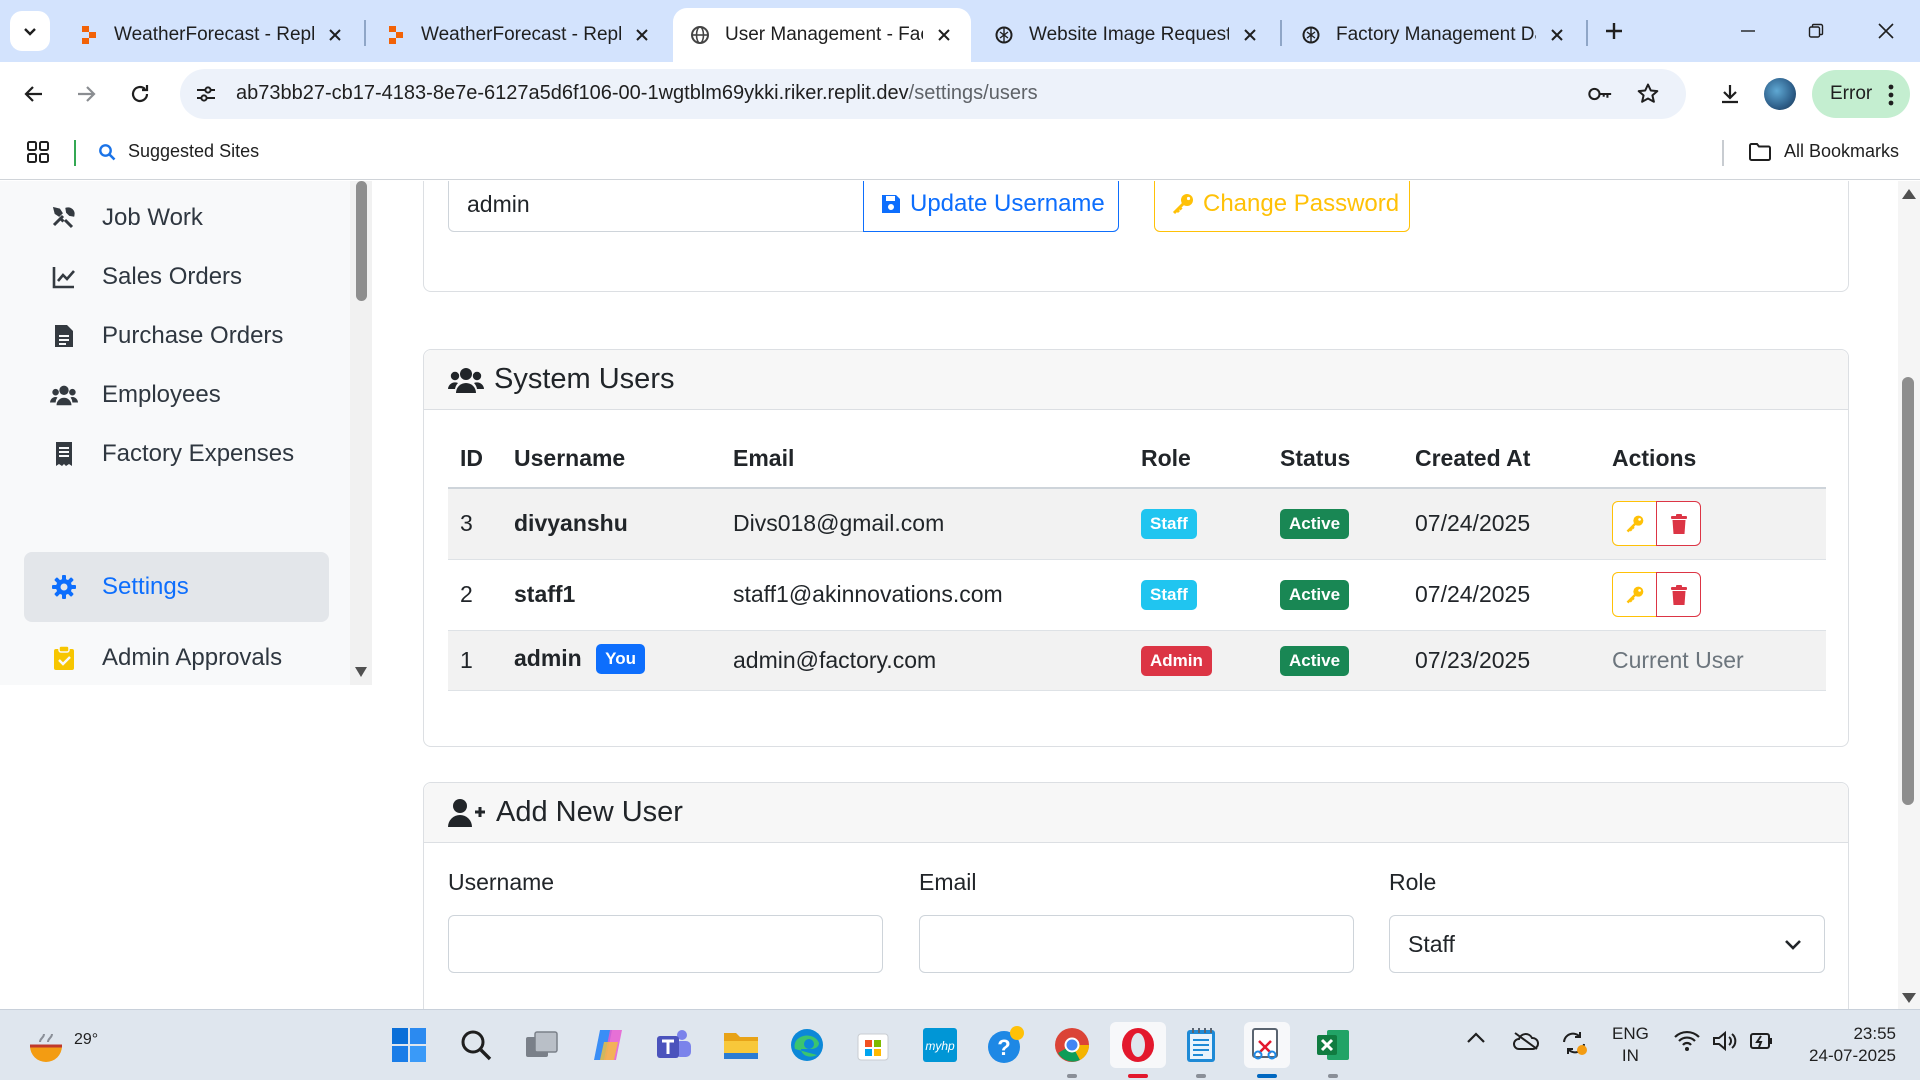 Image resolution: width=1920 pixels, height=1080 pixels. Describe the element at coordinates (1434, 35) in the screenshot. I see `browser-tab-5: Factory Management Dashboard` at that location.